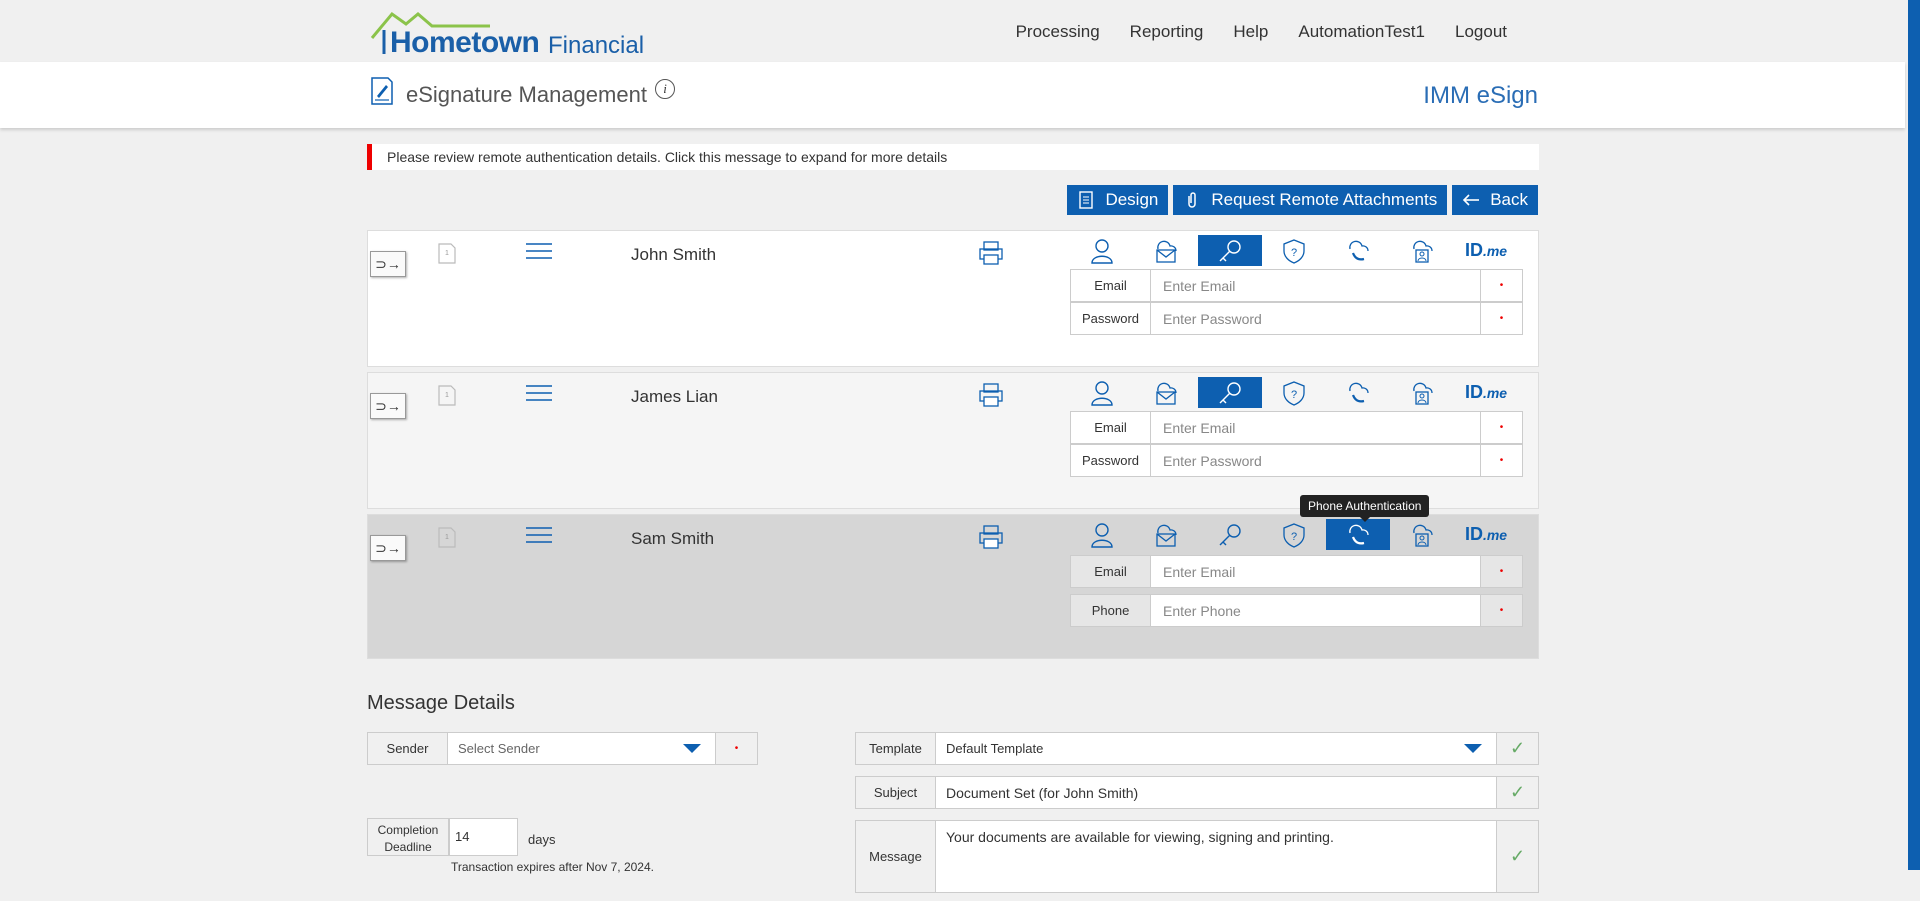 The width and height of the screenshot is (1920, 901). Describe the element at coordinates (1250, 32) in the screenshot. I see `nav-help: Help` at that location.